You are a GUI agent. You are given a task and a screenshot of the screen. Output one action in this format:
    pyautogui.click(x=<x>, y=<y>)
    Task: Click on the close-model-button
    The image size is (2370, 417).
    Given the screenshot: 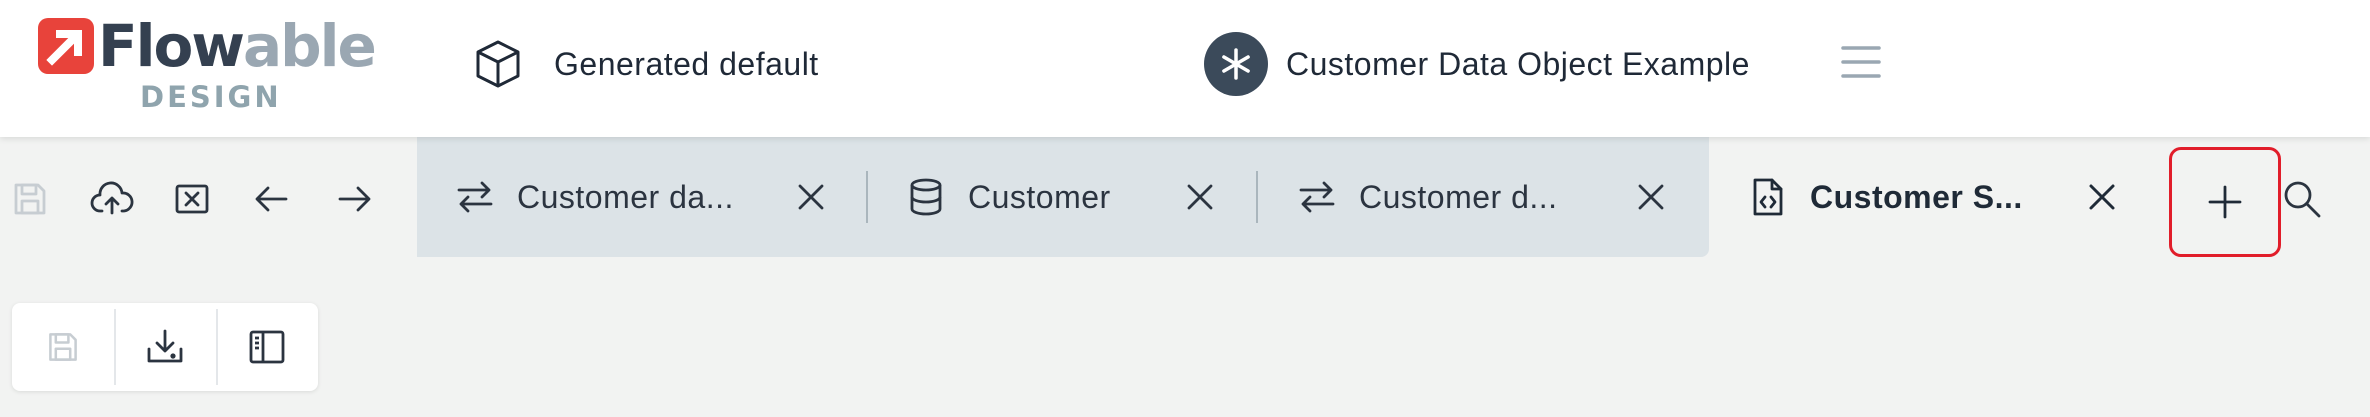 What is the action you would take?
    pyautogui.click(x=192, y=199)
    